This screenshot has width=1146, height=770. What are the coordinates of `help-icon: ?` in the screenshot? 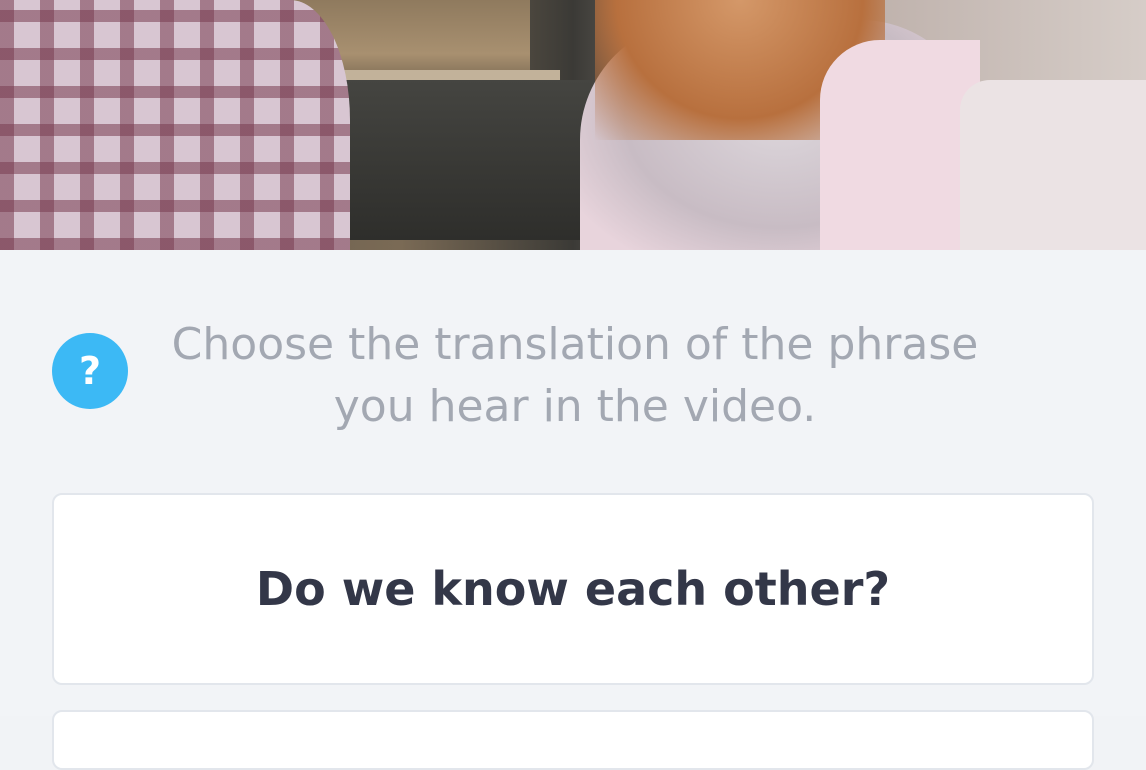 It's located at (90, 371).